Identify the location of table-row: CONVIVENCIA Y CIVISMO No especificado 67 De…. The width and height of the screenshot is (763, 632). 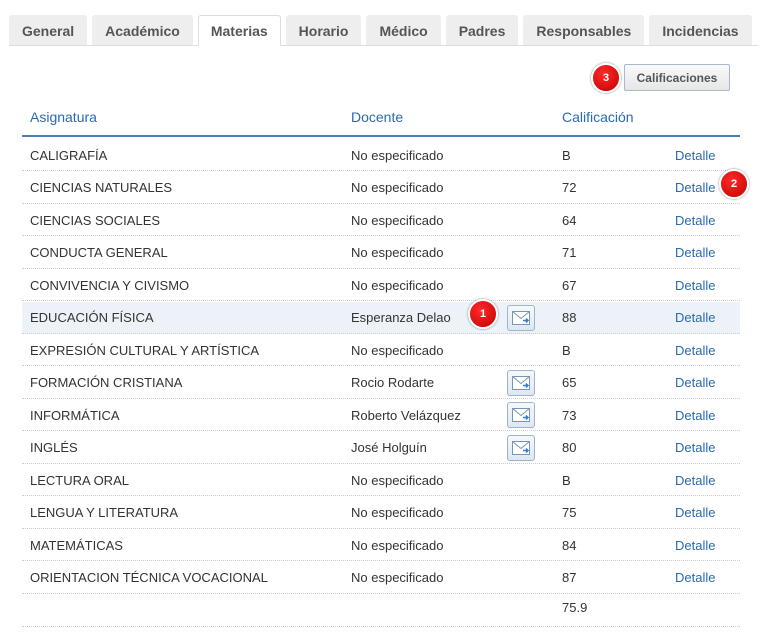
(381, 285).